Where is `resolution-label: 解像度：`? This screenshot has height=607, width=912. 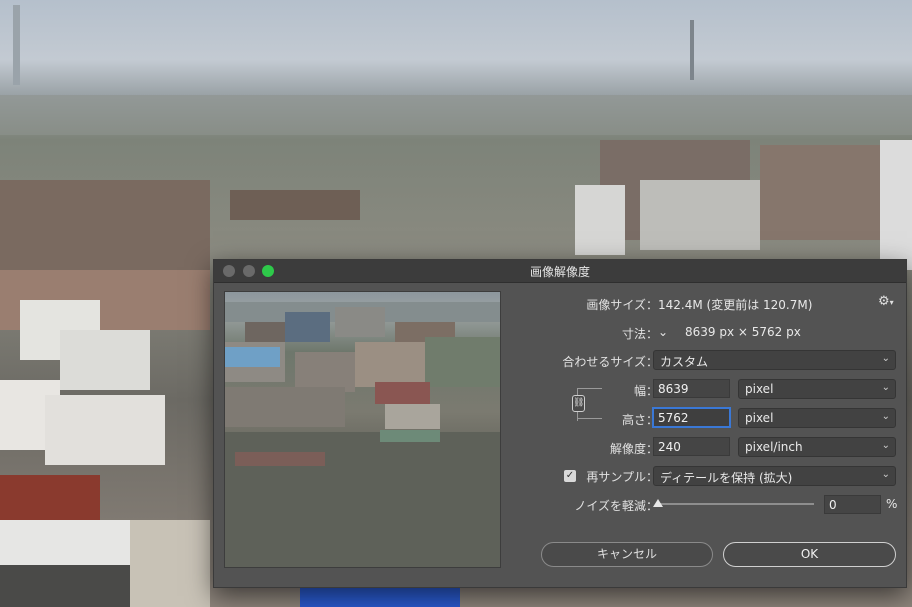 resolution-label: 解像度： is located at coordinates (633, 449).